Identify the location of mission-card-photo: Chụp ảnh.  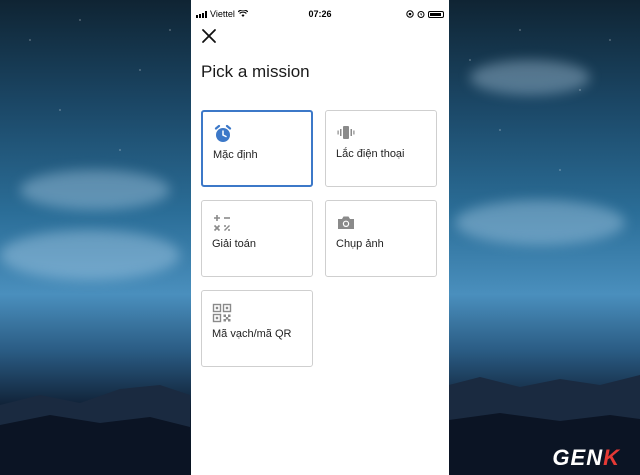
(381, 238).